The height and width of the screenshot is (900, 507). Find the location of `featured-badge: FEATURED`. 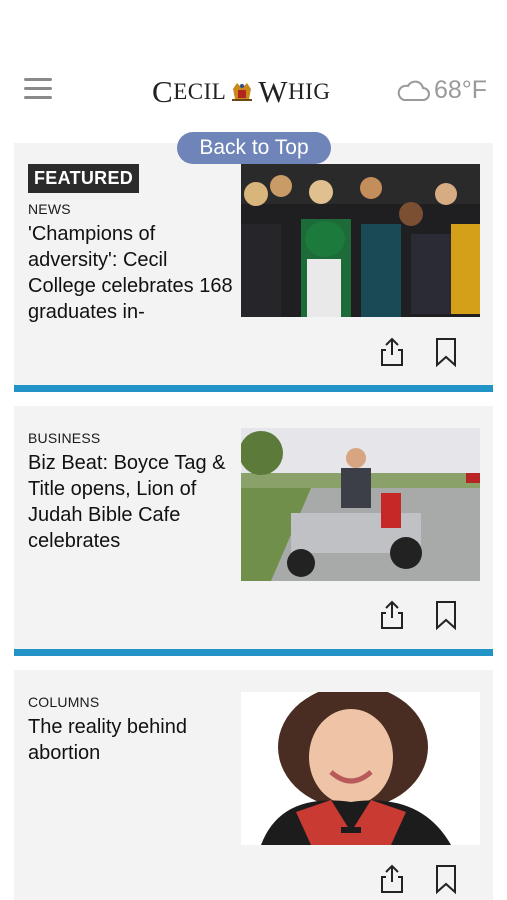

featured-badge: FEATURED is located at coordinates (84, 178).